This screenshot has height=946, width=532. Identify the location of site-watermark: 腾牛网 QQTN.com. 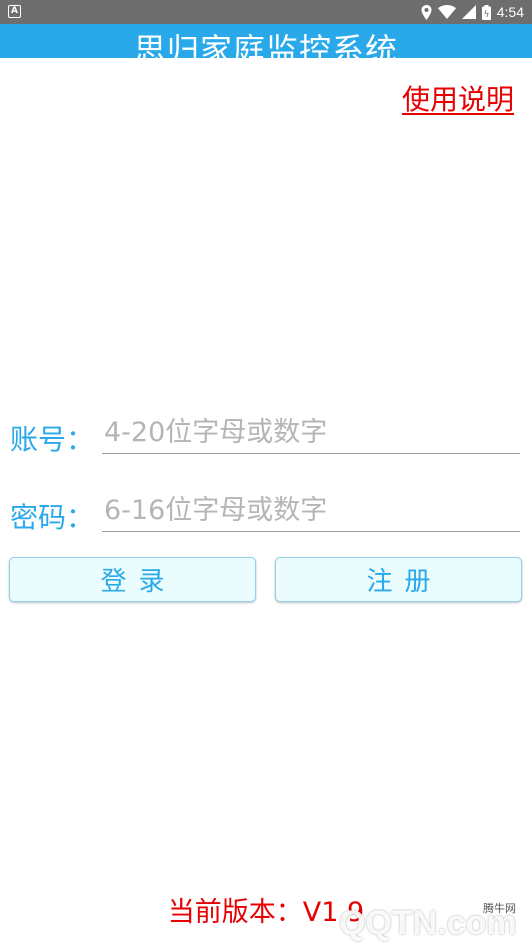
(431, 921).